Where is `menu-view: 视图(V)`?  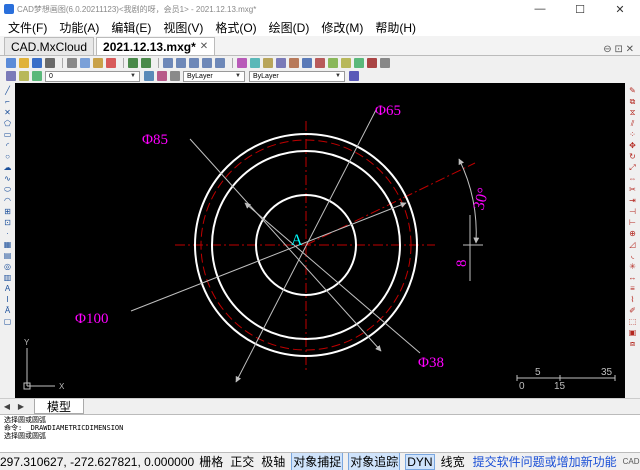
menu-view: 视图(V) is located at coordinates (183, 27).